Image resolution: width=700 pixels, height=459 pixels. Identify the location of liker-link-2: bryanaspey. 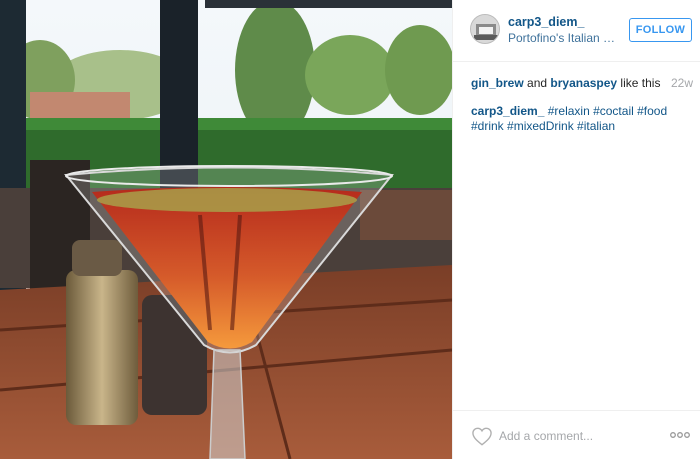
(583, 83).